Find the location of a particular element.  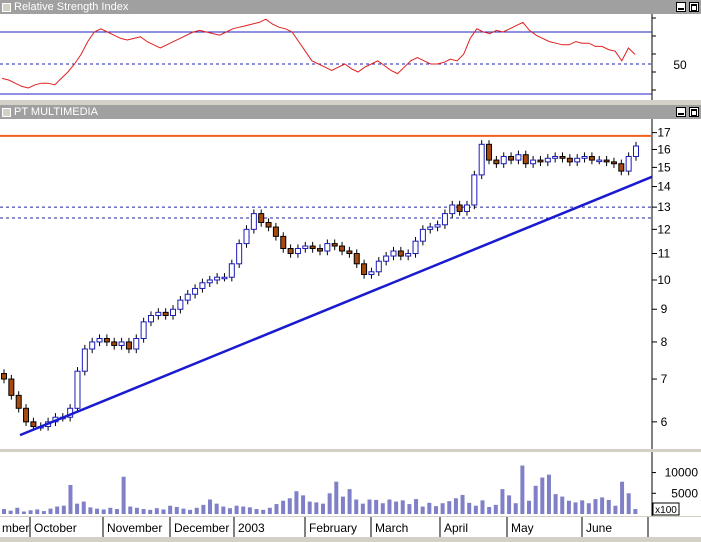

price-tick-label: 17 is located at coordinates (664, 133).